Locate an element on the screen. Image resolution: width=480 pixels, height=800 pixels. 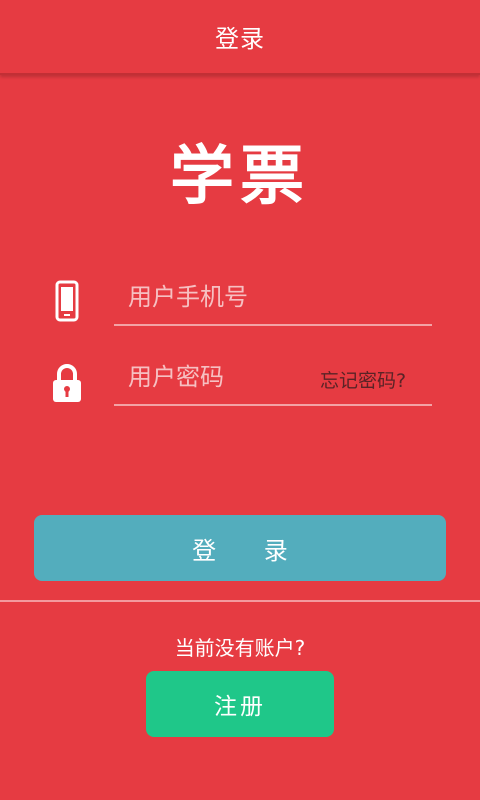
app-logo-text: 学票 is located at coordinates (240, 177).